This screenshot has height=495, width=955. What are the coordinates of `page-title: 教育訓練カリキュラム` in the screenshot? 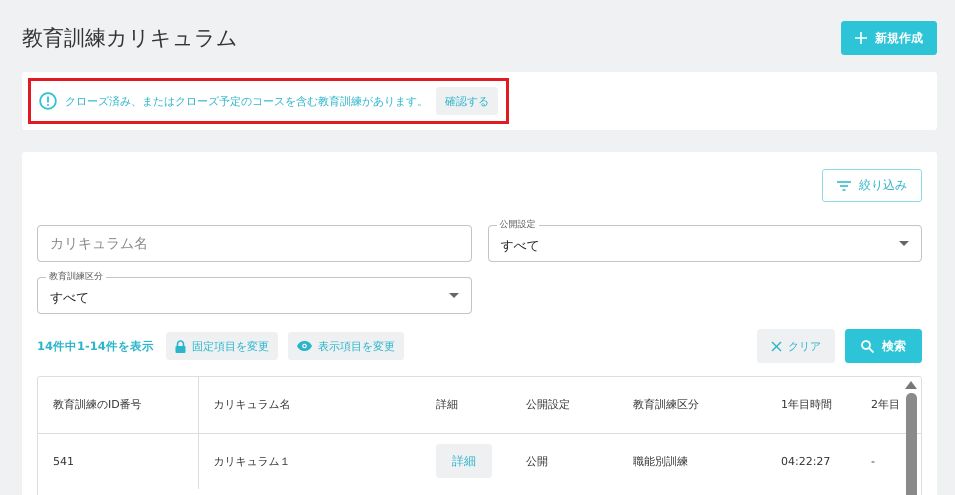 It's located at (130, 38).